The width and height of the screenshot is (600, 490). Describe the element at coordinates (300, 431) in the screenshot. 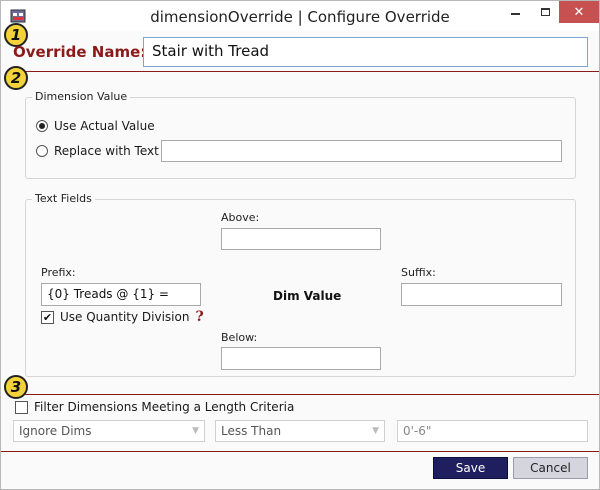

I see `filter-comparison-select: Less Than ▼` at that location.